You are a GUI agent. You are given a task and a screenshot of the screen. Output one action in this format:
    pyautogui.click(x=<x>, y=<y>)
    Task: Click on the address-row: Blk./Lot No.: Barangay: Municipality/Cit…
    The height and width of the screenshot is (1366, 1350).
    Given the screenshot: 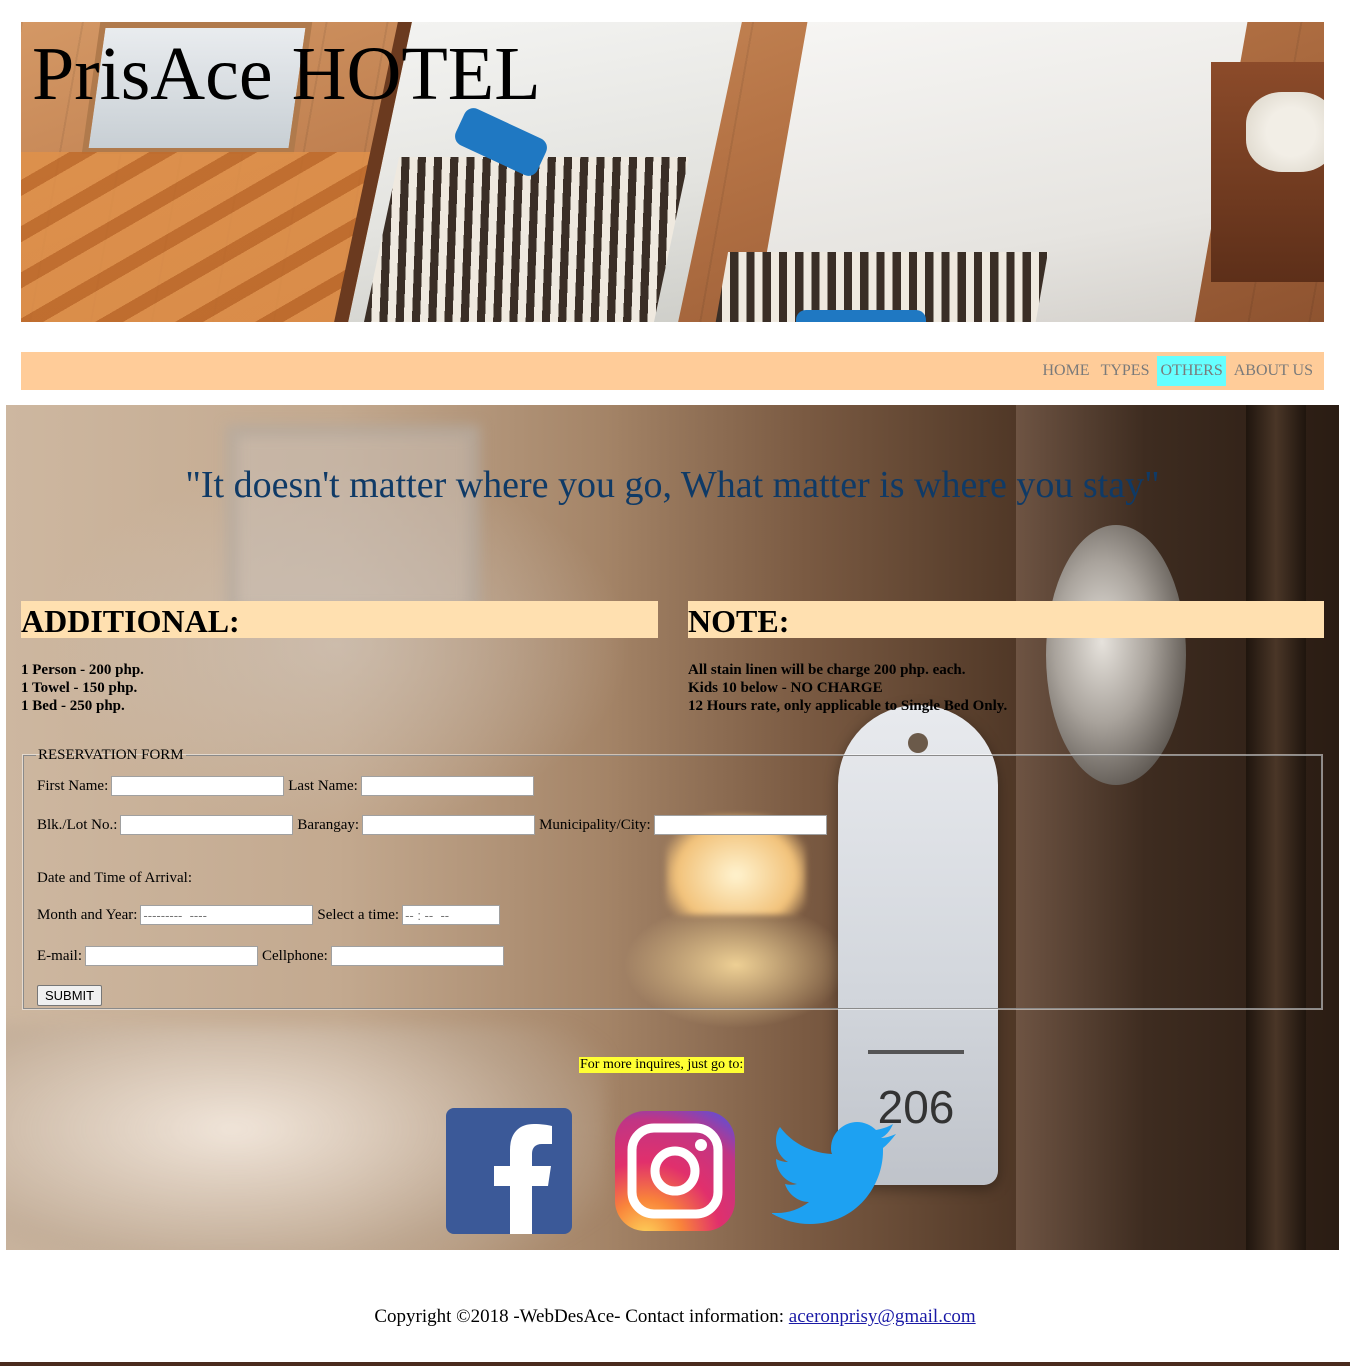 What is the action you would take?
    pyautogui.click(x=432, y=825)
    